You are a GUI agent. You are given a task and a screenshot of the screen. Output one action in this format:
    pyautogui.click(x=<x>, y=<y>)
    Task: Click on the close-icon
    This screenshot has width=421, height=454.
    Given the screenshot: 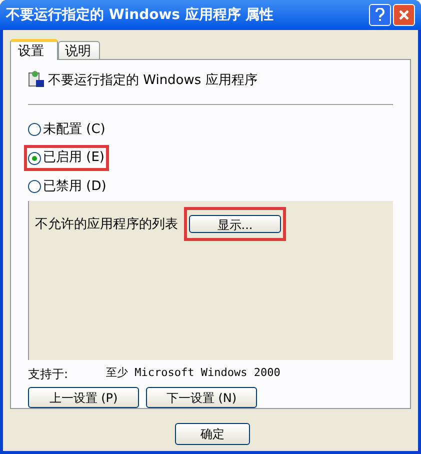 What is the action you would take?
    pyautogui.click(x=404, y=15)
    